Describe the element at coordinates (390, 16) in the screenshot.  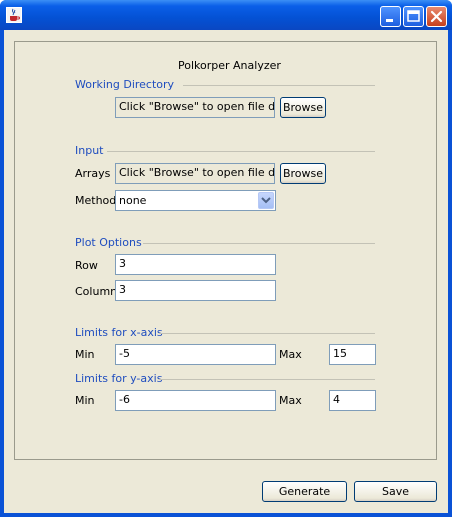
I see `minimize-button` at that location.